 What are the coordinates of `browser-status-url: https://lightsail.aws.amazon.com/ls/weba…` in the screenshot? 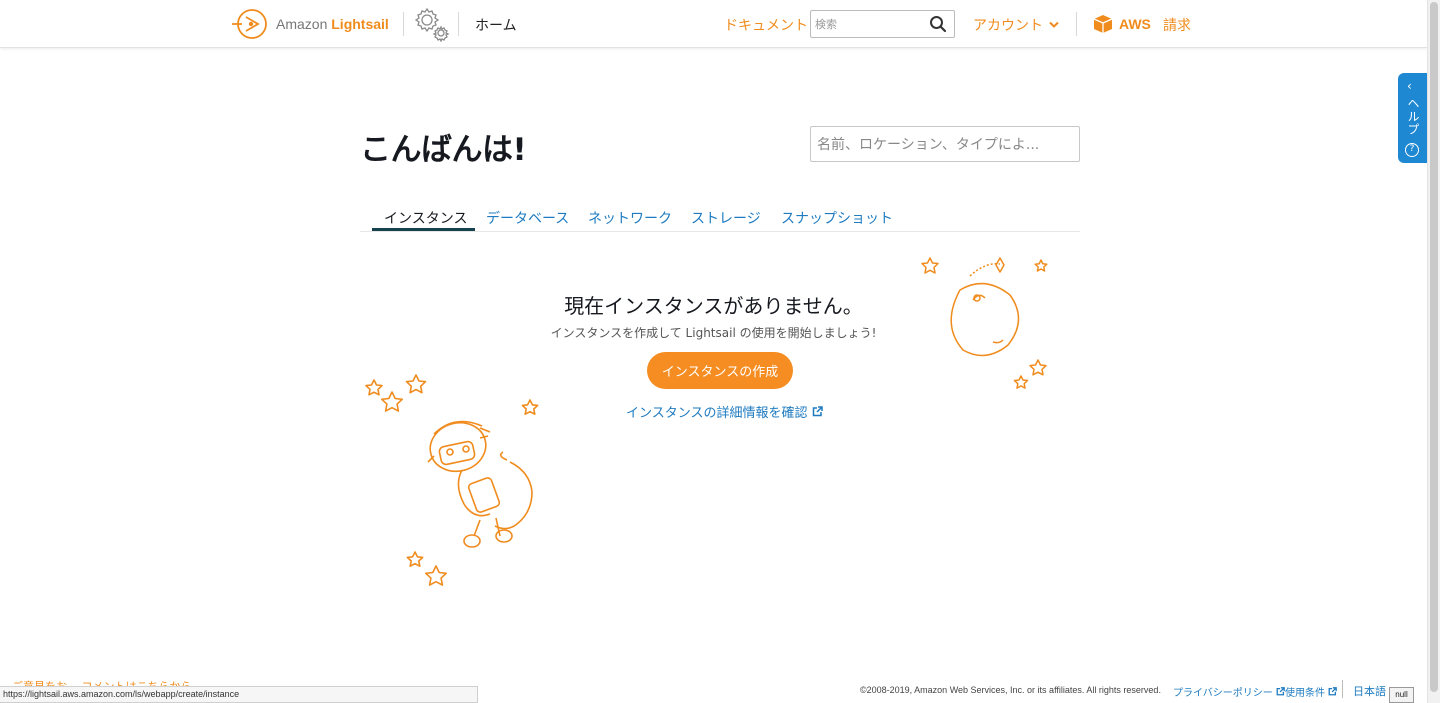 It's located at (239, 694).